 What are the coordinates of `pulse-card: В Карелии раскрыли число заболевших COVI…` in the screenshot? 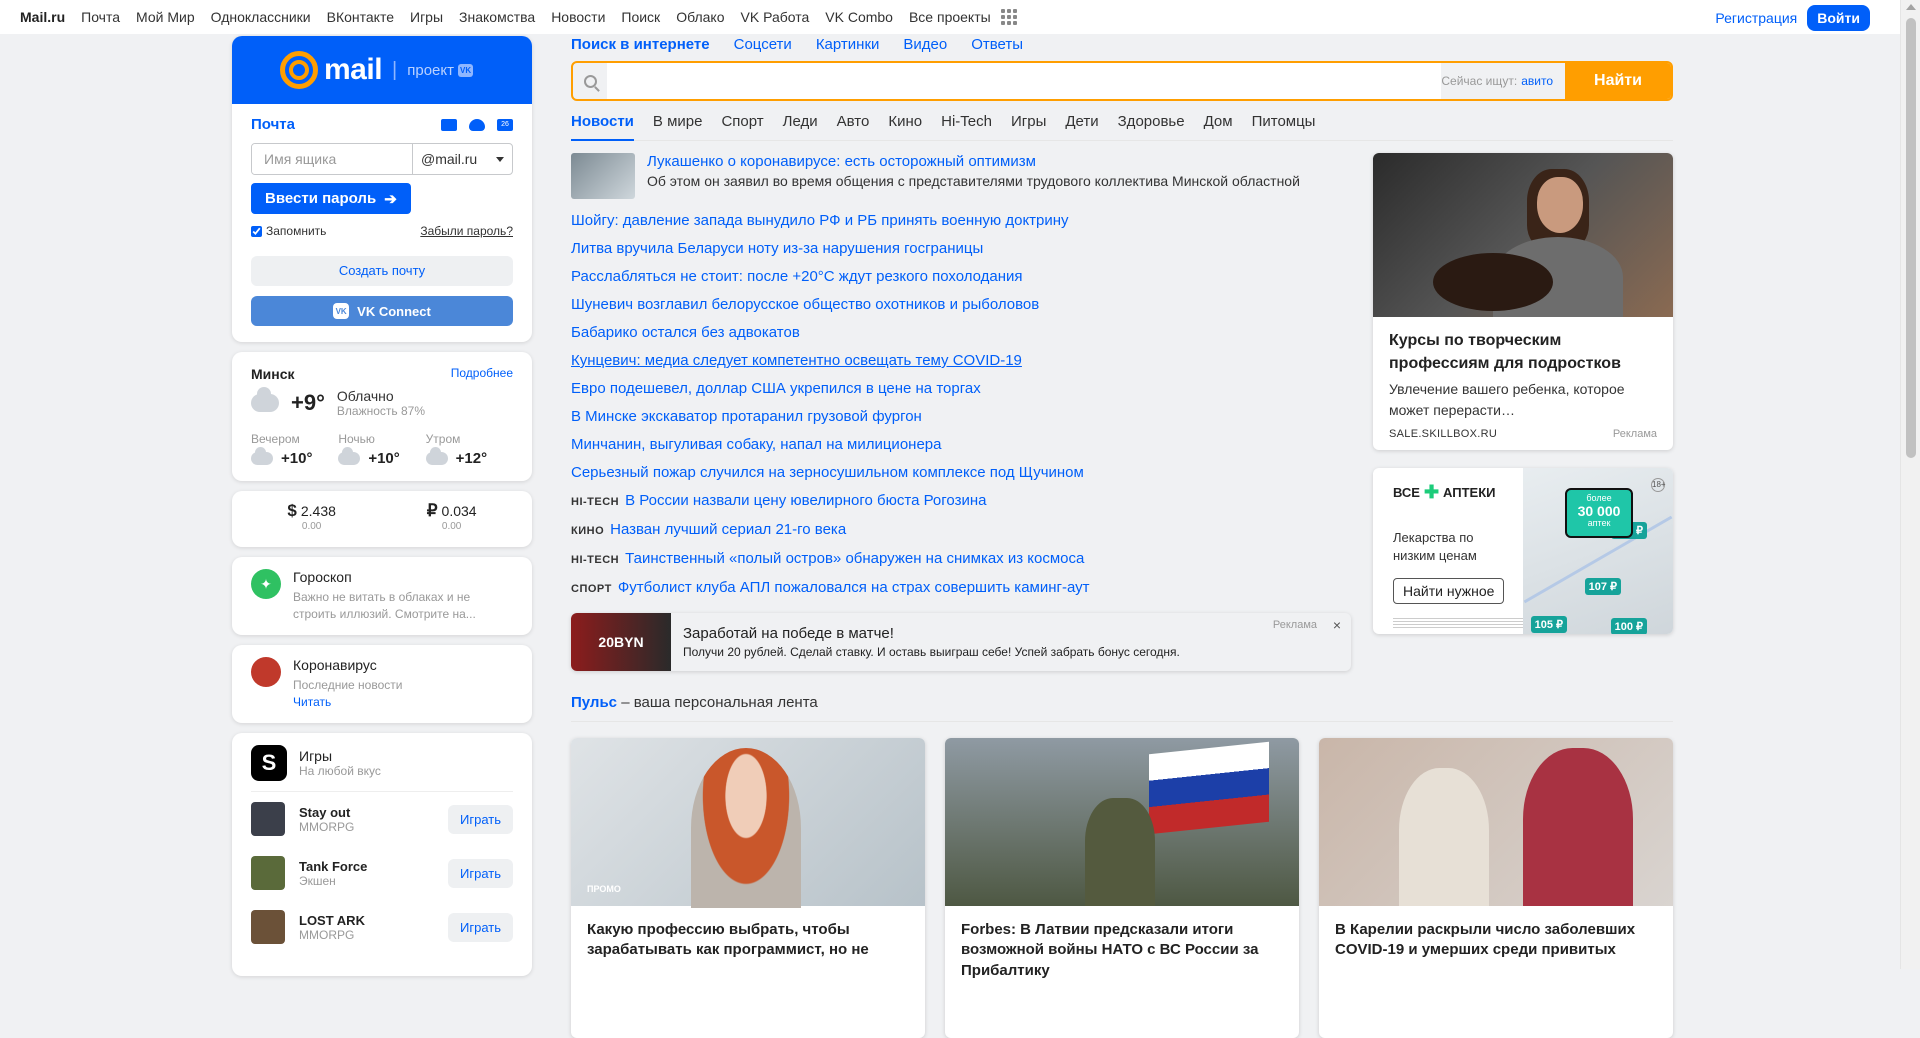 It's located at (1496, 888).